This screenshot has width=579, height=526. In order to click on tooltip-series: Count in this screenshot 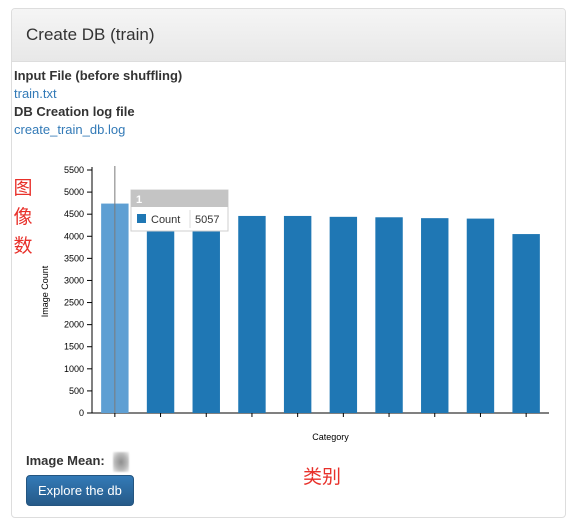, I will do `click(165, 220)`.